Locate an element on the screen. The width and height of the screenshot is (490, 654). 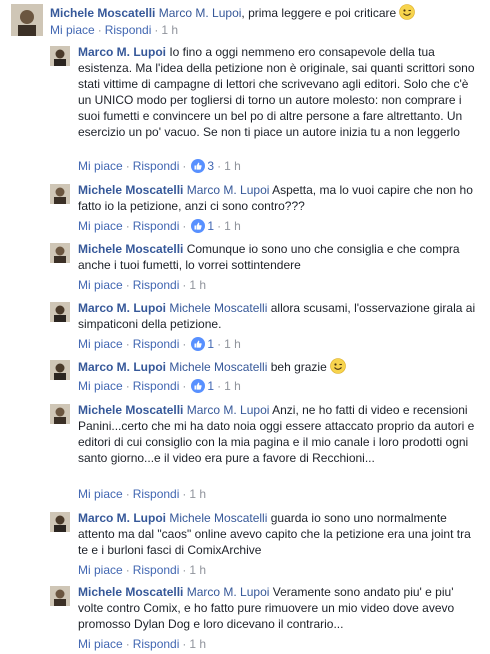
wink-emoji-icon is located at coordinates (407, 14).